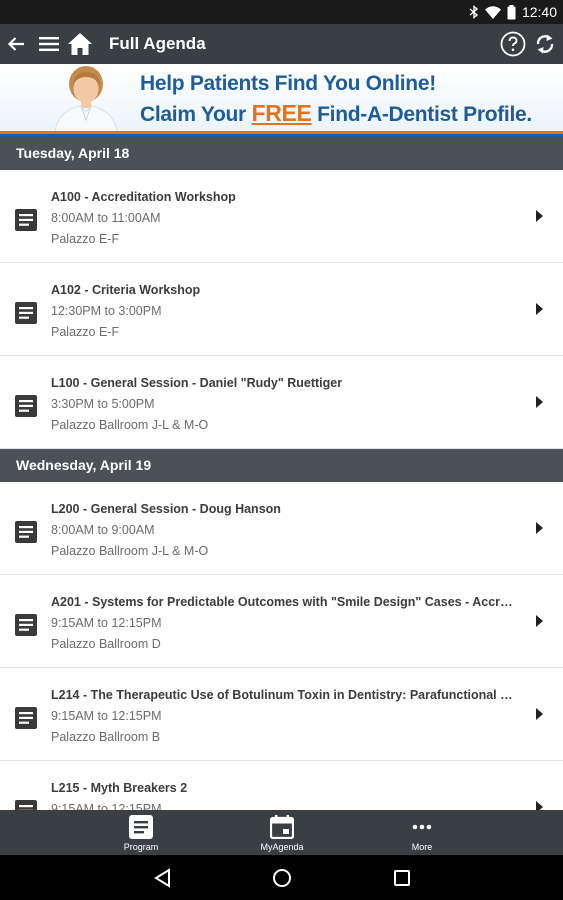 The image size is (563, 900). What do you see at coordinates (281, 12) in the screenshot?
I see `status-bar: 12:40` at bounding box center [281, 12].